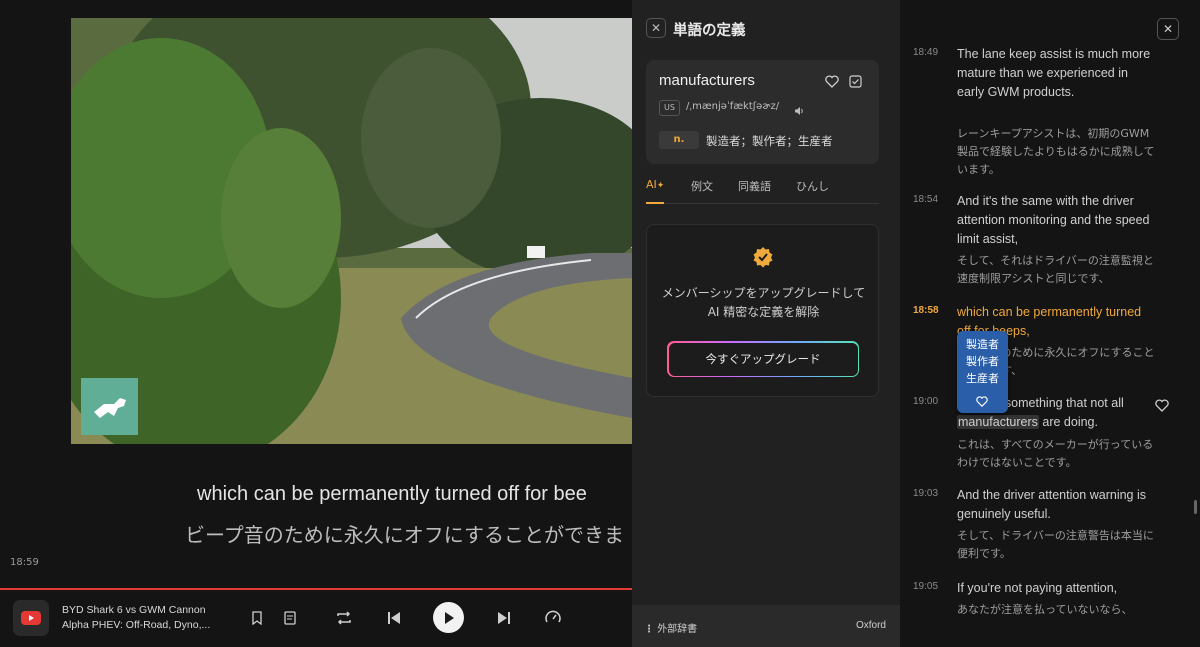  Describe the element at coordinates (982, 378) in the screenshot. I see `popup-meaning: 生産者` at that location.